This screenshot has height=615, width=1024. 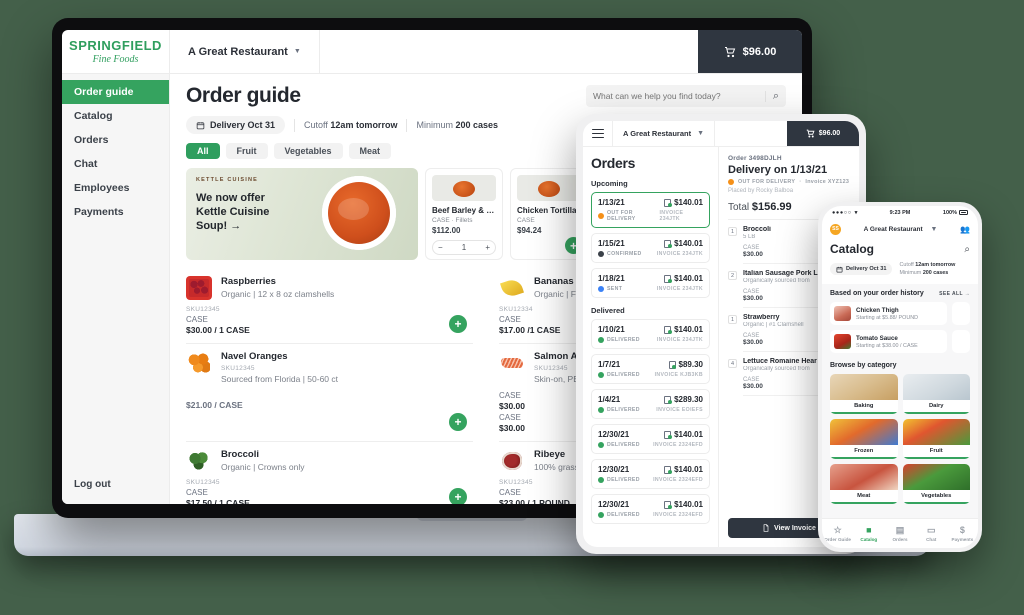 I want to click on phone-restaurant-selector: A Great Restaurant ▼, so click(x=900, y=229).